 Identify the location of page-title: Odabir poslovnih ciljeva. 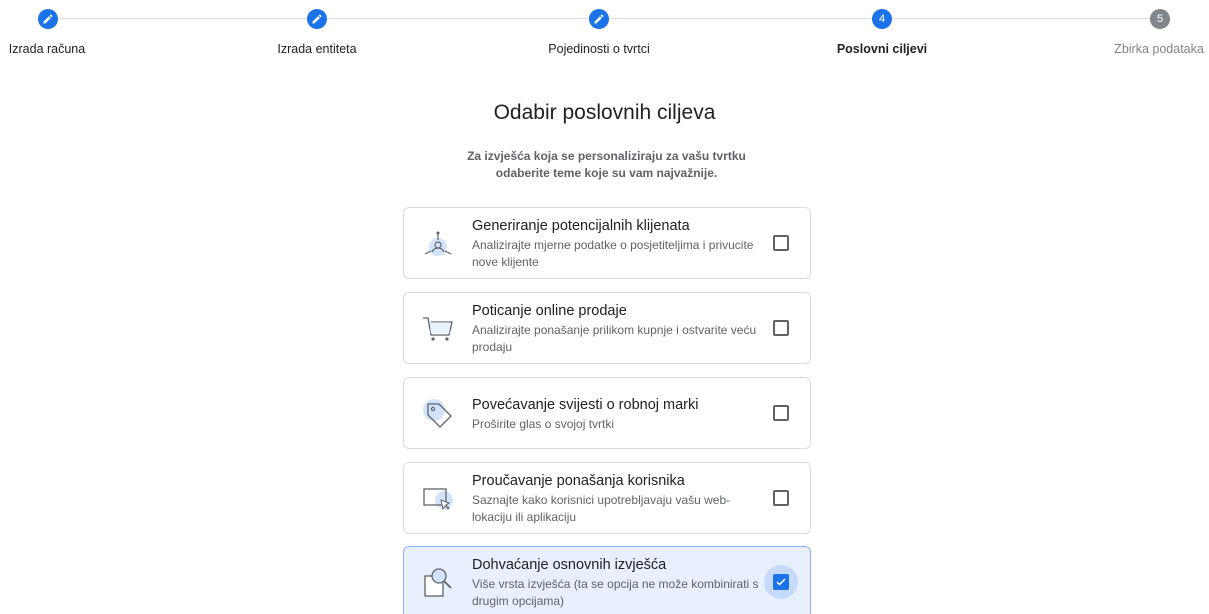
(604, 112).